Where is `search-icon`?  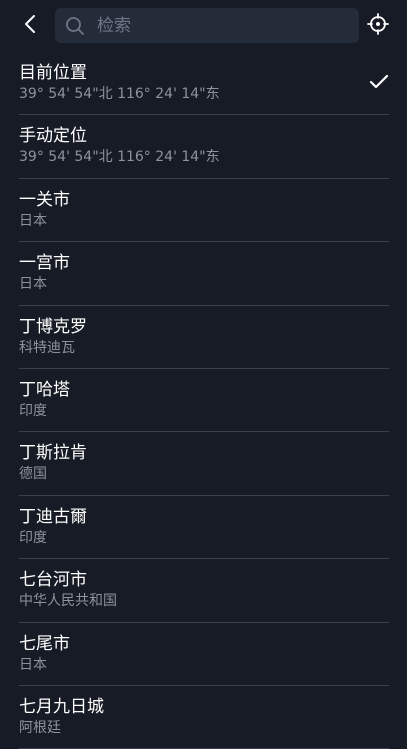 search-icon is located at coordinates (75, 26).